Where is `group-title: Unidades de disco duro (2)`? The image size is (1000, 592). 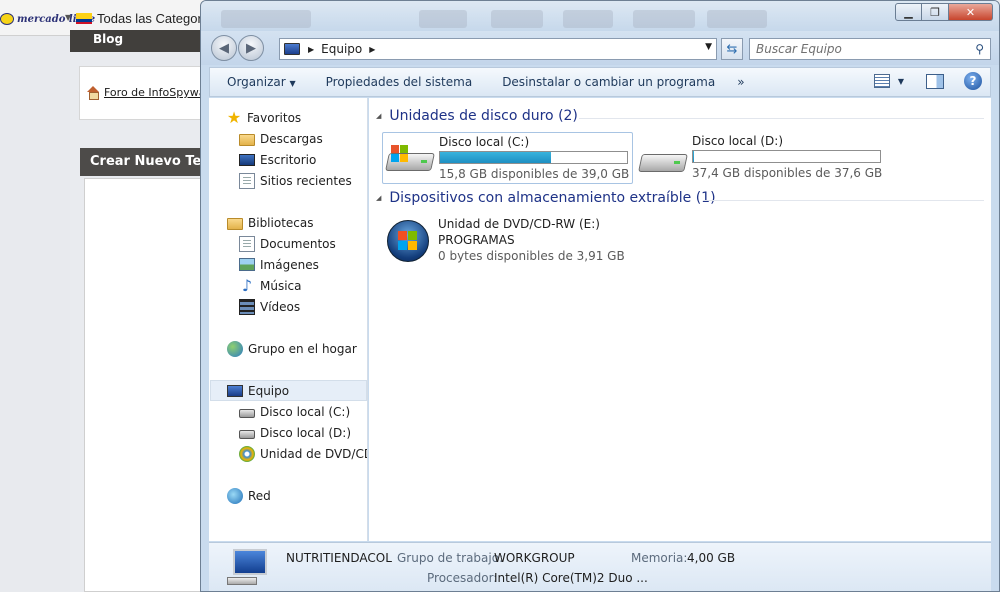
group-title: Unidades de disco duro (2) is located at coordinates (483, 116).